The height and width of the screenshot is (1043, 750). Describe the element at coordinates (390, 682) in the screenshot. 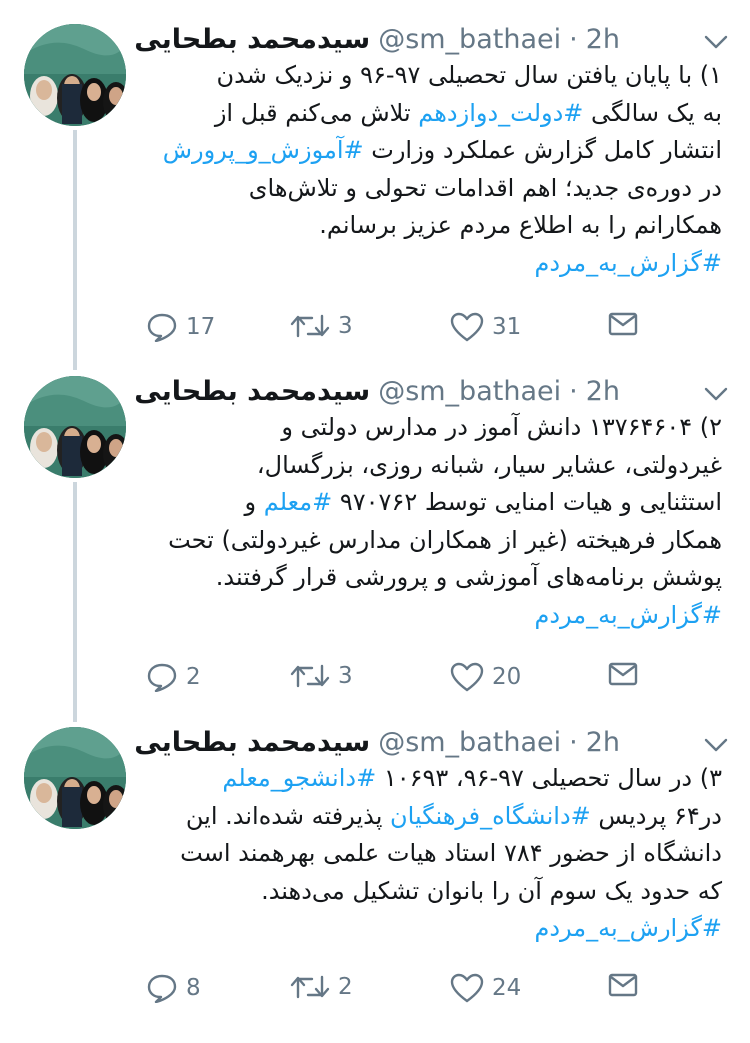

I see `tweet-actions: 2 3 20` at that location.